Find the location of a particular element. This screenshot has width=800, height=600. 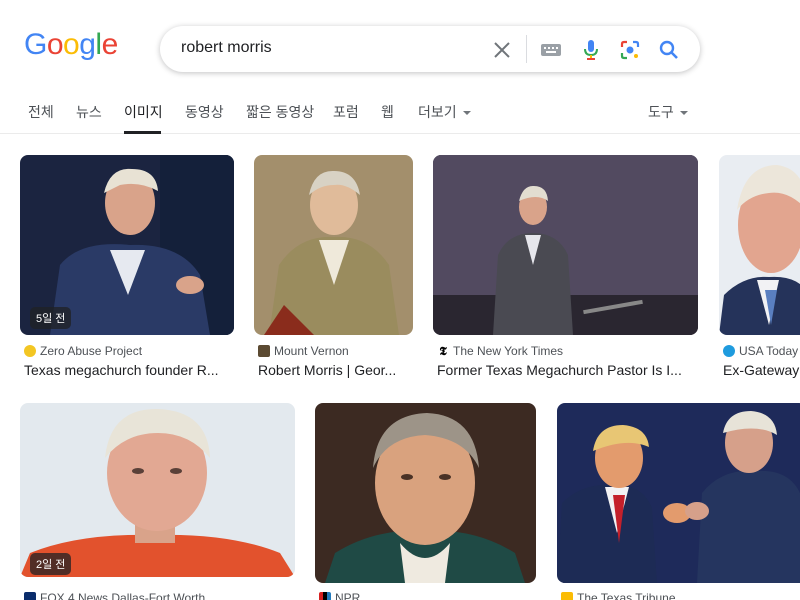

result-source: 𝕿 The New York Times is located at coordinates (500, 351).